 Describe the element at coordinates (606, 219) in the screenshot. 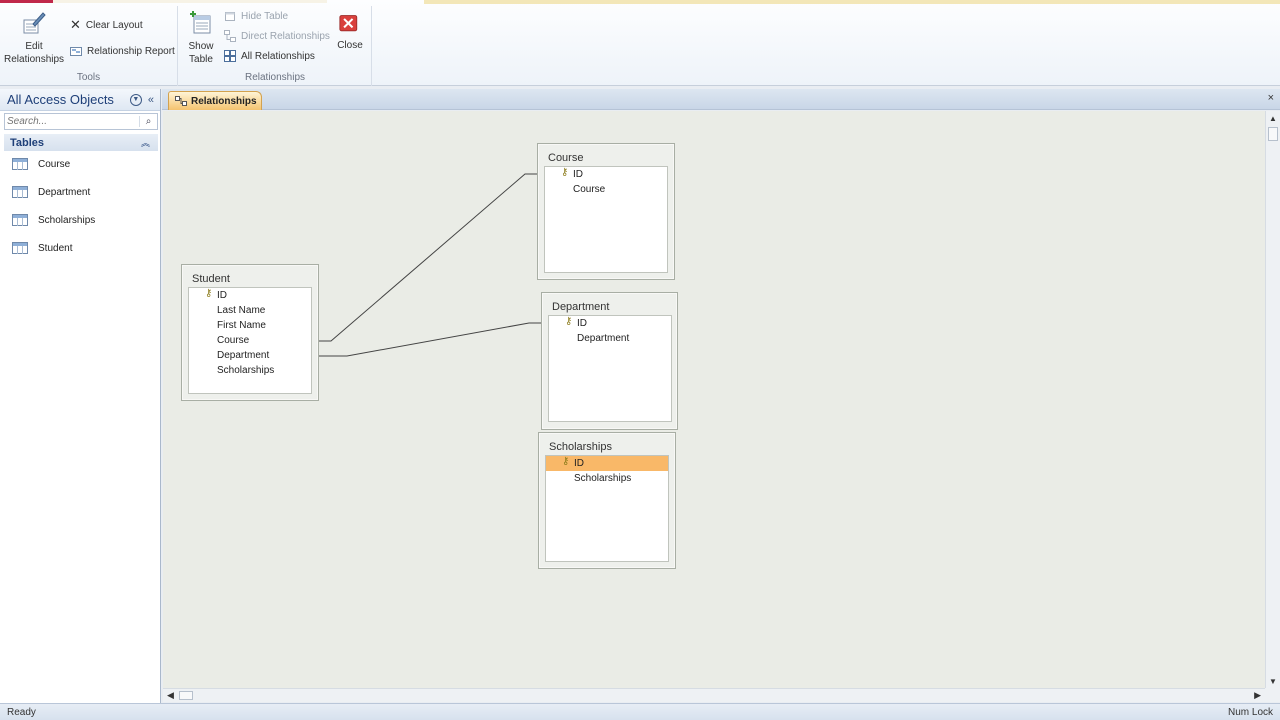

I see `field-list: ⚷ ID Course` at that location.